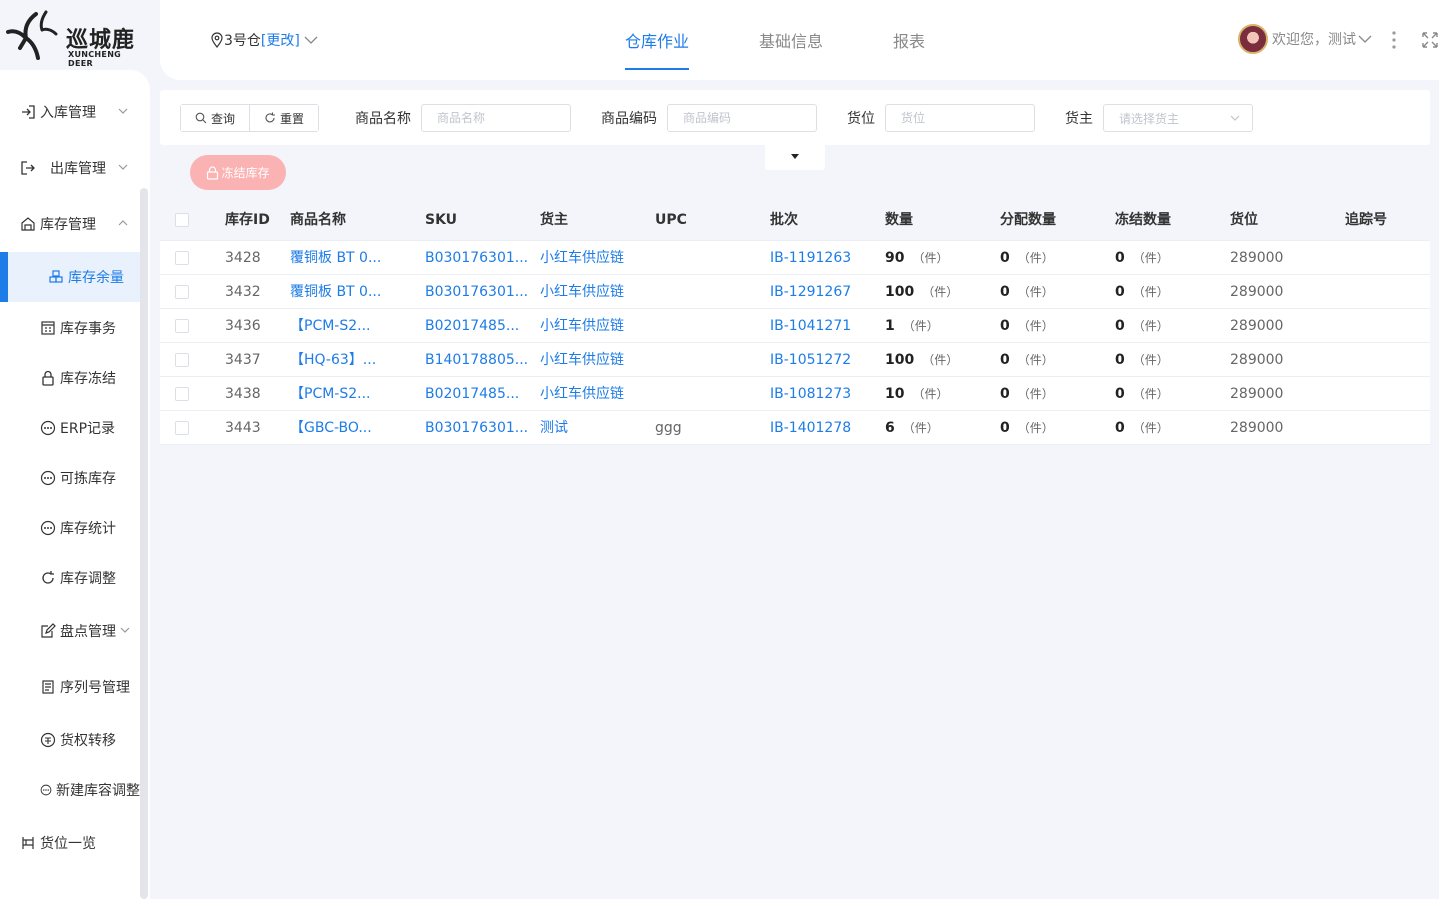 This screenshot has height=899, width=1439. What do you see at coordinates (144, 543) in the screenshot?
I see `sidebar-scrollbar` at bounding box center [144, 543].